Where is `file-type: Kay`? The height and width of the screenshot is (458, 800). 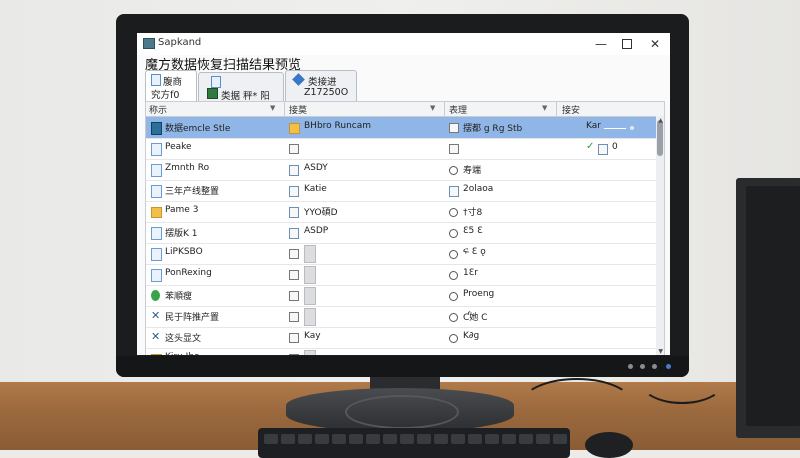 file-type: Kay is located at coordinates (312, 336).